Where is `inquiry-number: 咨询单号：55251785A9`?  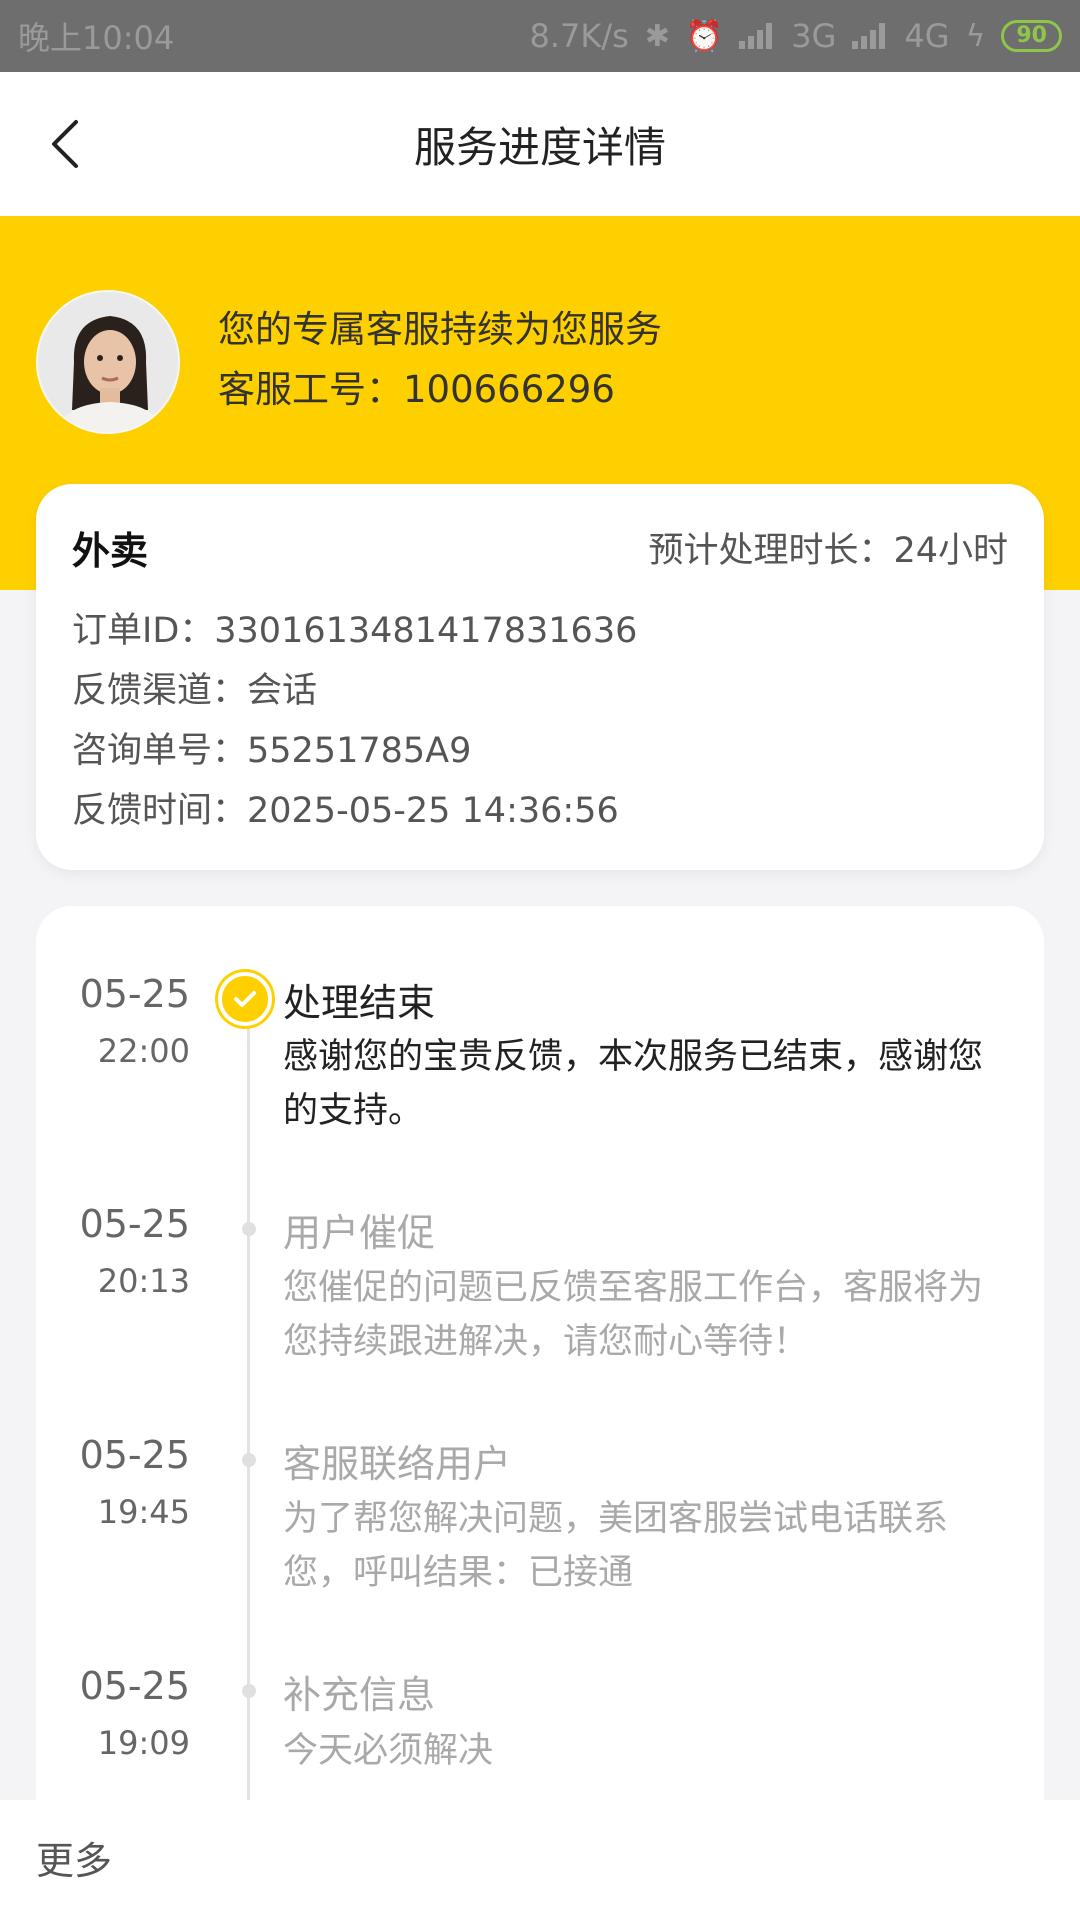 inquiry-number: 咨询单号：55251785A9 is located at coordinates (272, 751).